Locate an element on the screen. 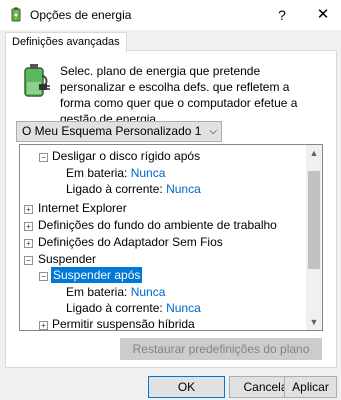  title-bar: Opções de energia ? ✕ is located at coordinates (170, 15).